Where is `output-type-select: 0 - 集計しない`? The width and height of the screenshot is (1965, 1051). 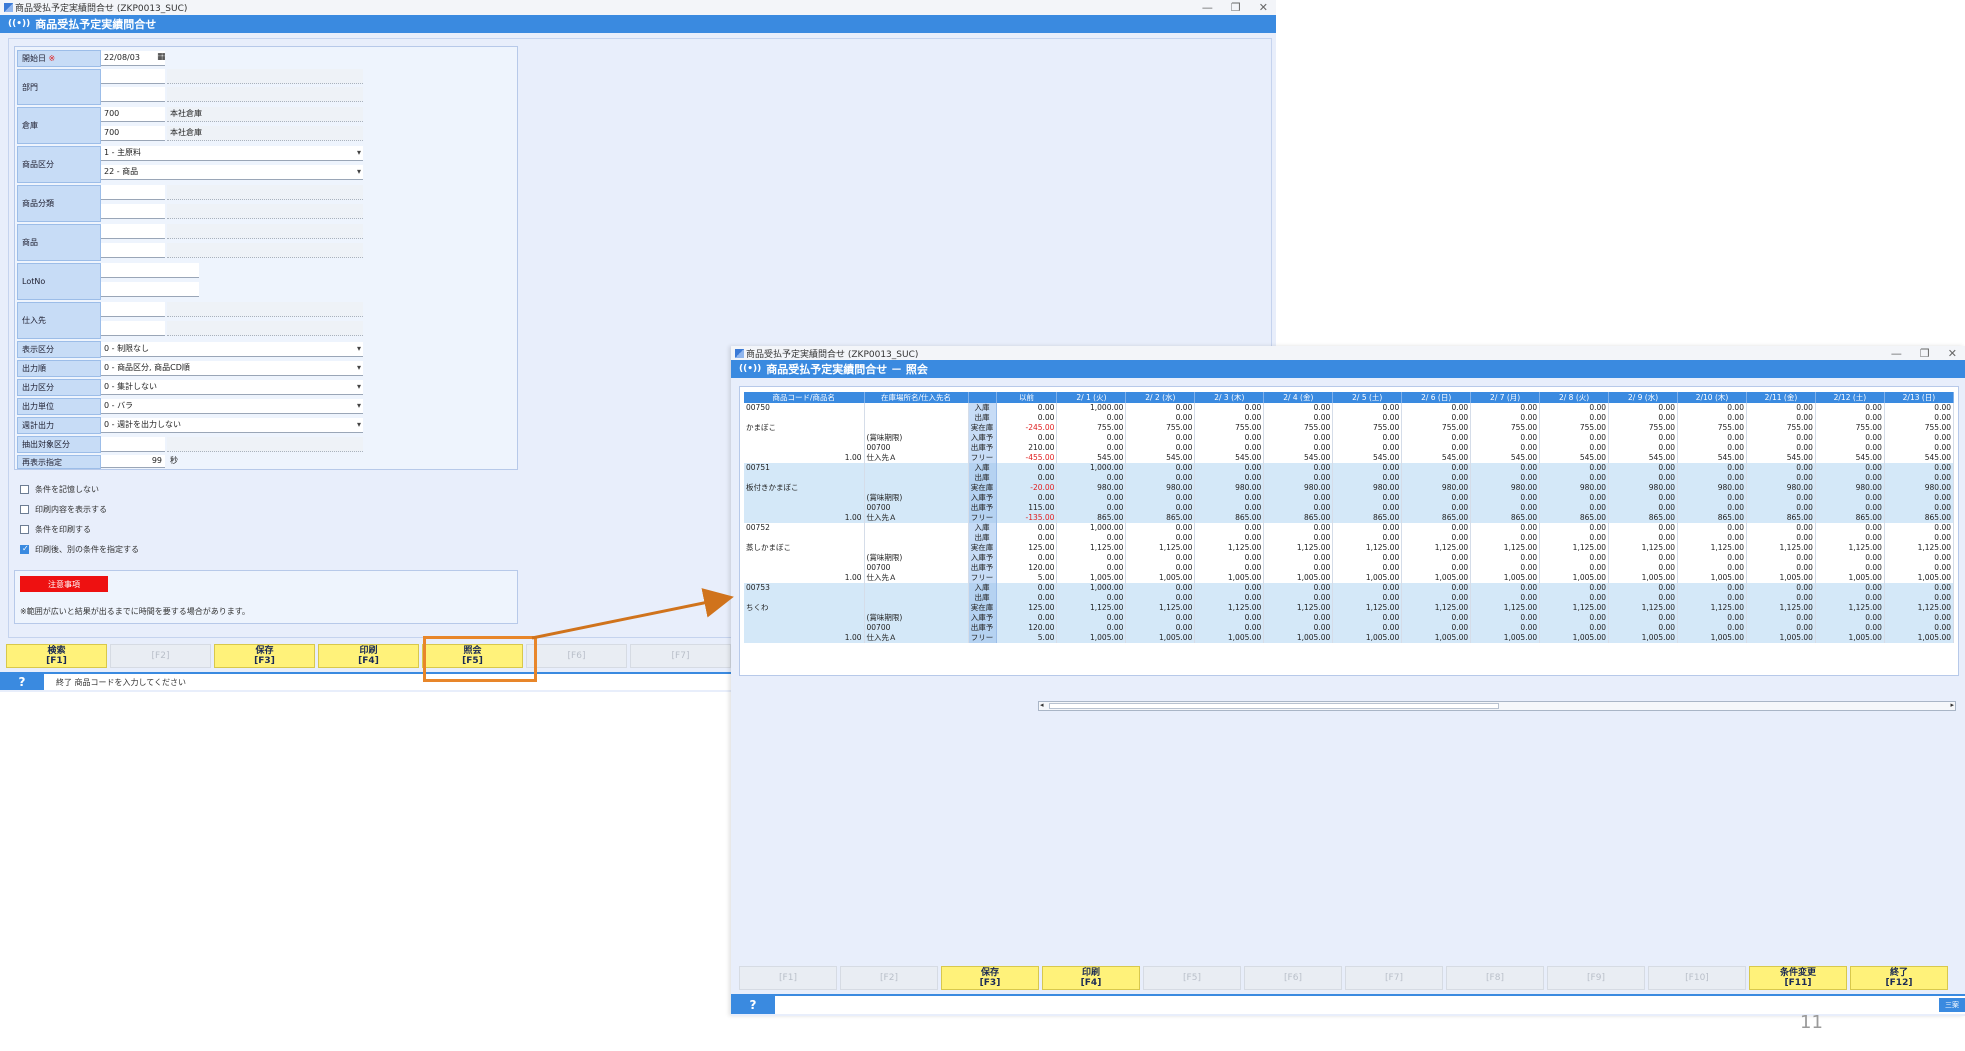 output-type-select: 0 - 集計しない is located at coordinates (232, 387).